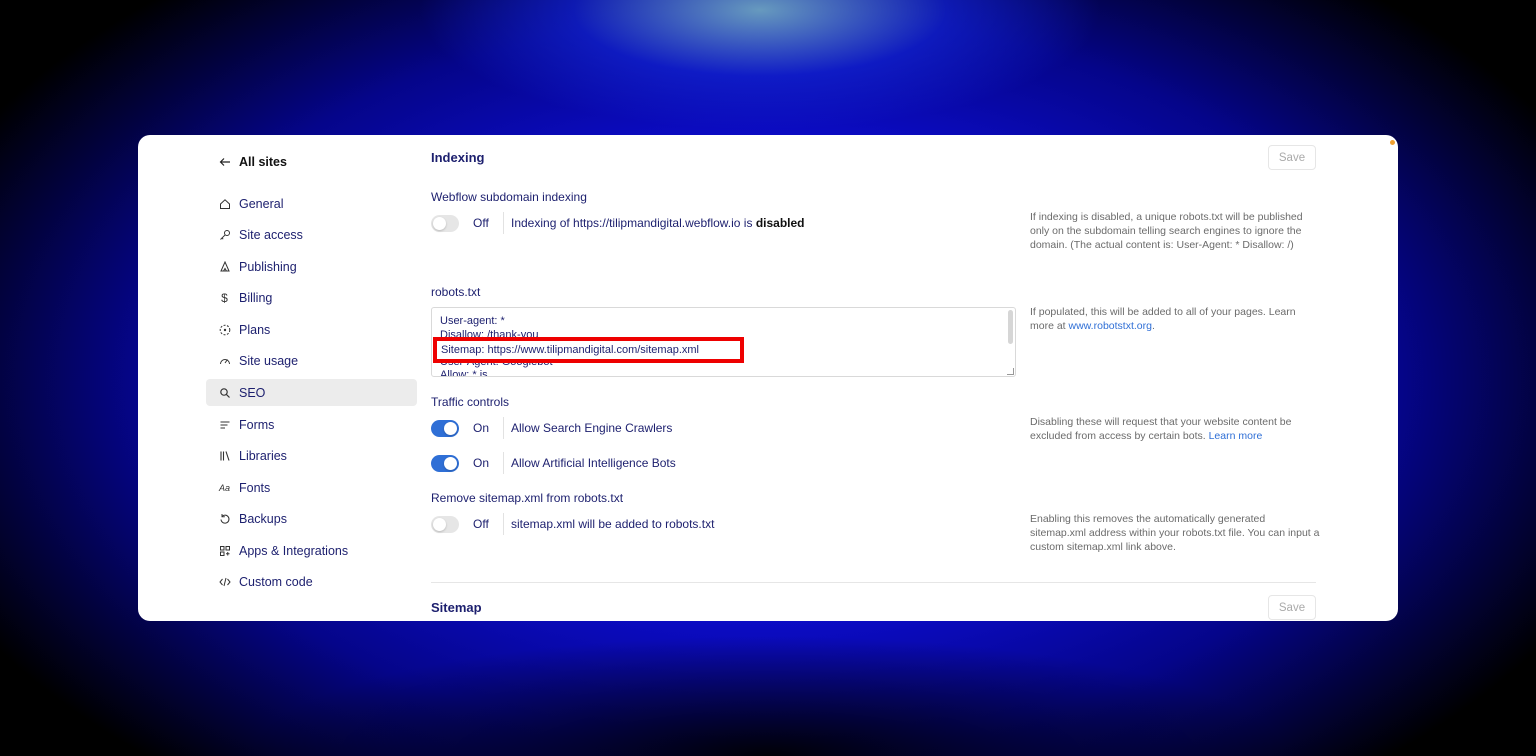 The image size is (1536, 756). Describe the element at coordinates (472, 321) in the screenshot. I see `robots-line: User-agent: *` at that location.